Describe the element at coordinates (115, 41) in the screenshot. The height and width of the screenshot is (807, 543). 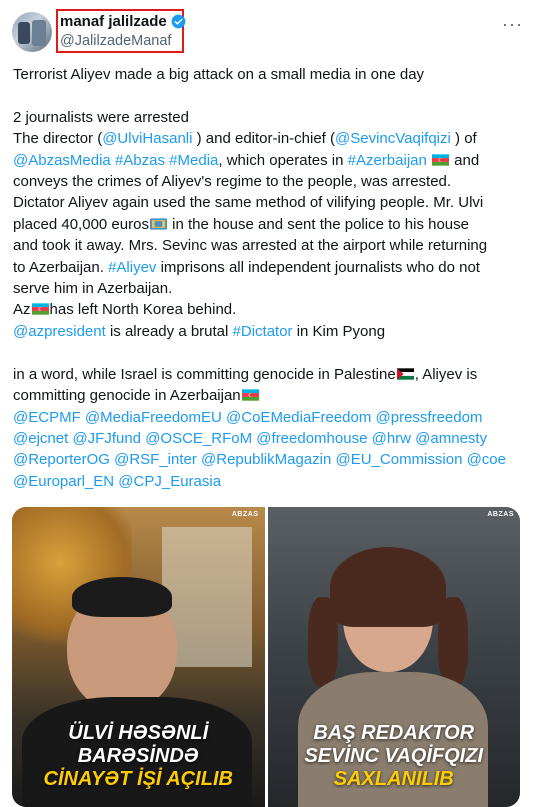
I see `author-handle: @JalilzadeManaf` at that location.